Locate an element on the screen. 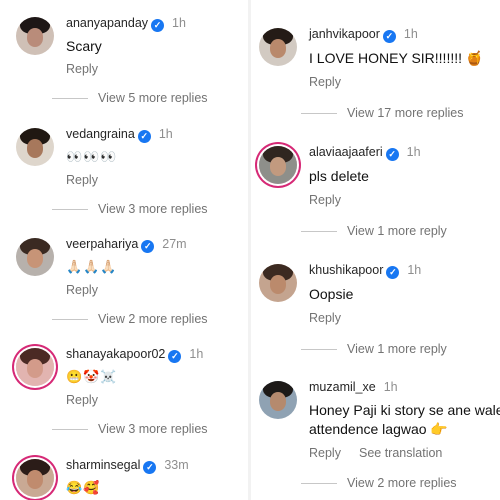  comment-meta: janhvikapoor ✓ 1h is located at coordinates (363, 35).